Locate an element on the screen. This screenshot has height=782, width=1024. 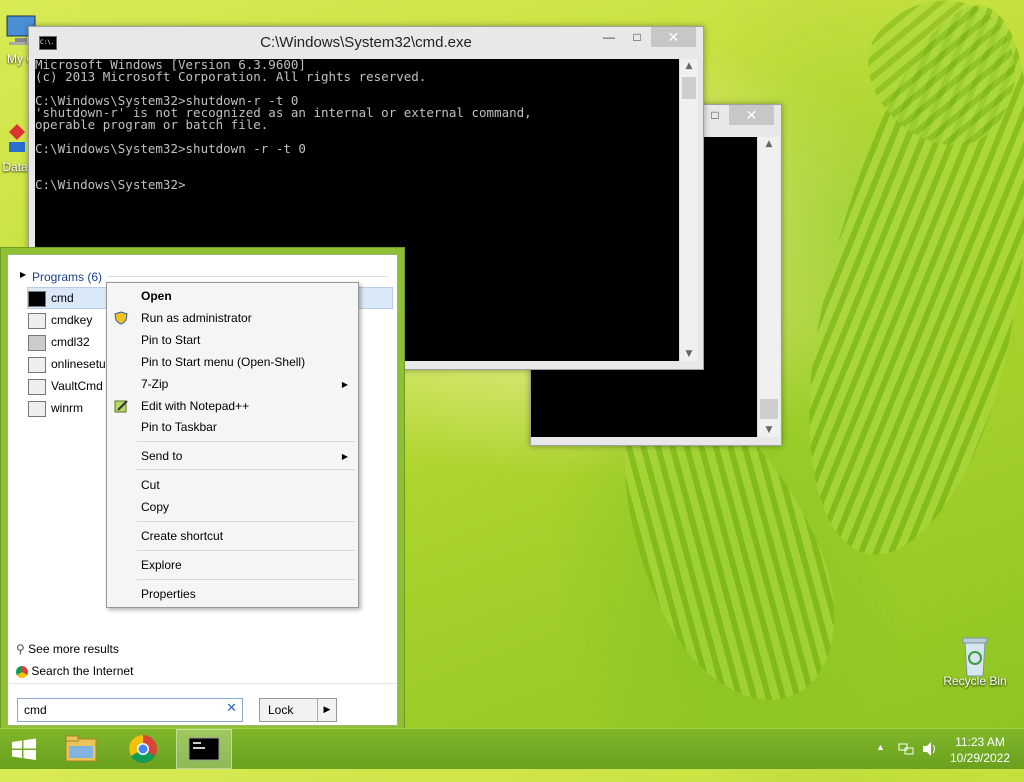
clock-time: 11:23 AM is located at coordinates (980, 742).